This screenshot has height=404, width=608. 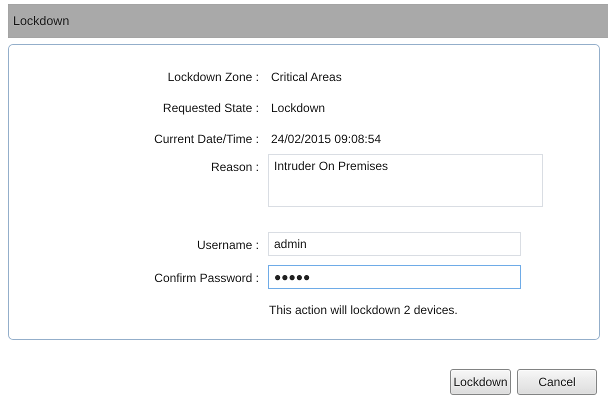 What do you see at coordinates (206, 138) in the screenshot?
I see `field-label: Current Date/Time :` at bounding box center [206, 138].